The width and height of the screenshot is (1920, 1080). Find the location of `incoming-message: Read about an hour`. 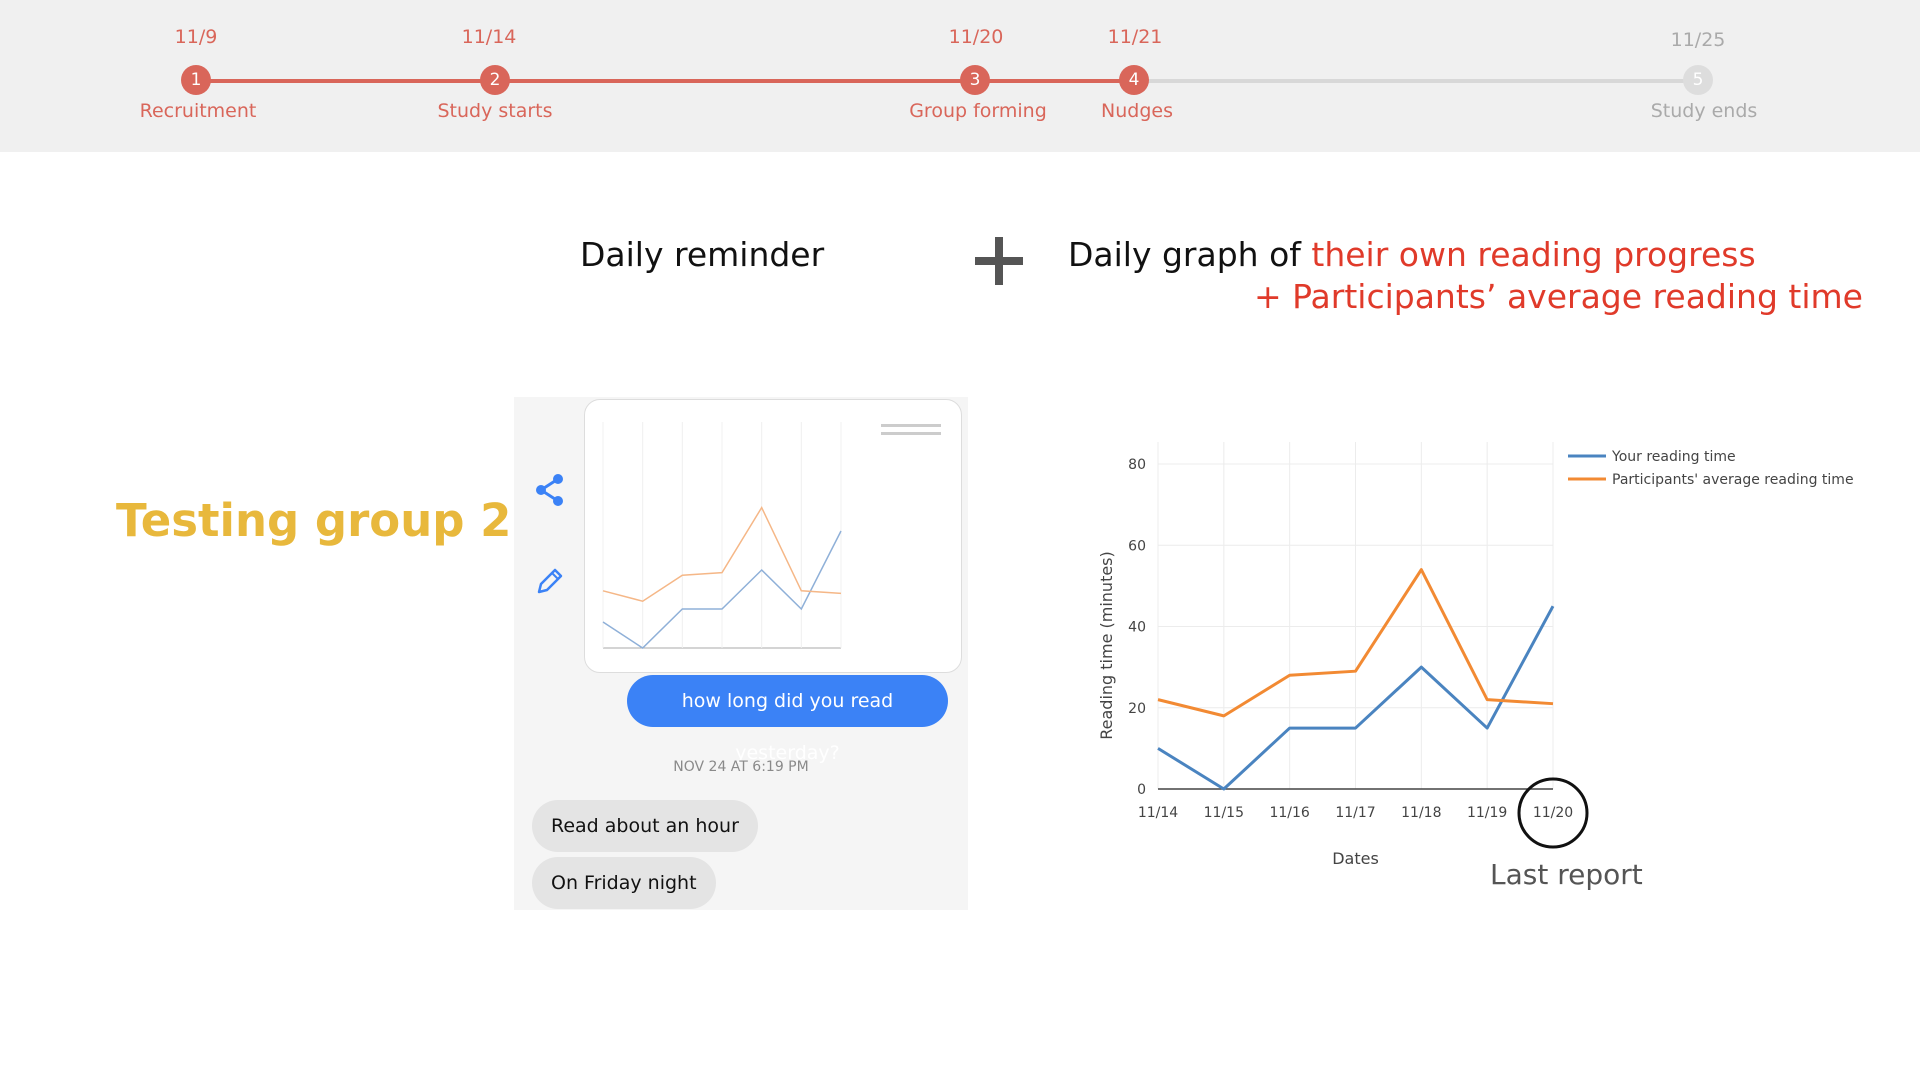

incoming-message: Read about an hour is located at coordinates (645, 826).